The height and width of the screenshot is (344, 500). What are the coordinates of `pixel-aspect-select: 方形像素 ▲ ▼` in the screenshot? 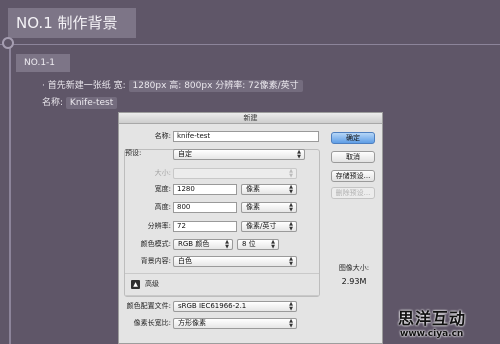 It's located at (235, 323).